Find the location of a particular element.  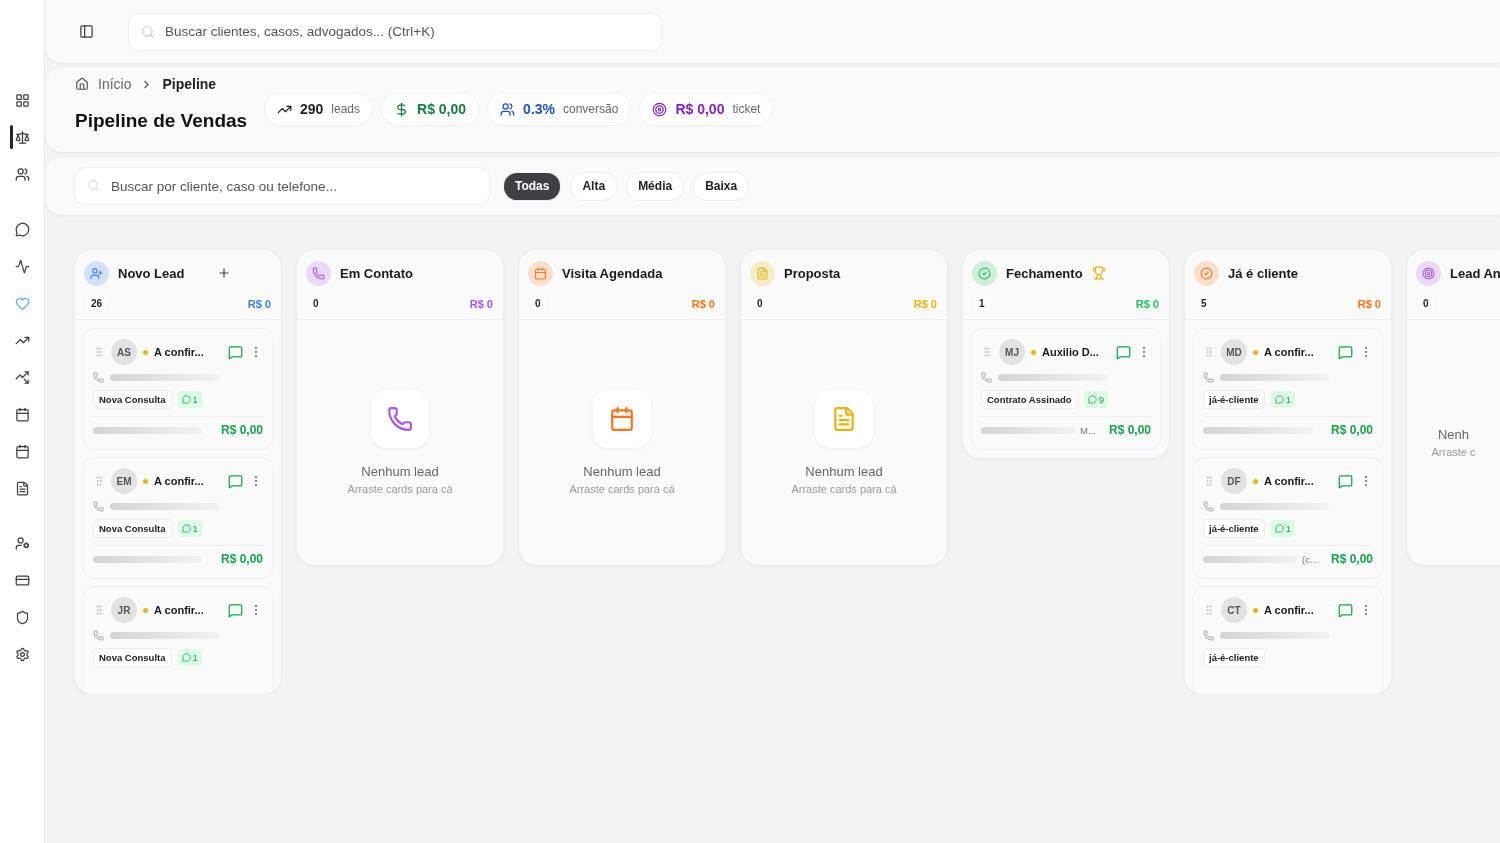

lead-card: MD A confir... já-é-cliente 1 R$ 0,00 is located at coordinates (1288, 389).